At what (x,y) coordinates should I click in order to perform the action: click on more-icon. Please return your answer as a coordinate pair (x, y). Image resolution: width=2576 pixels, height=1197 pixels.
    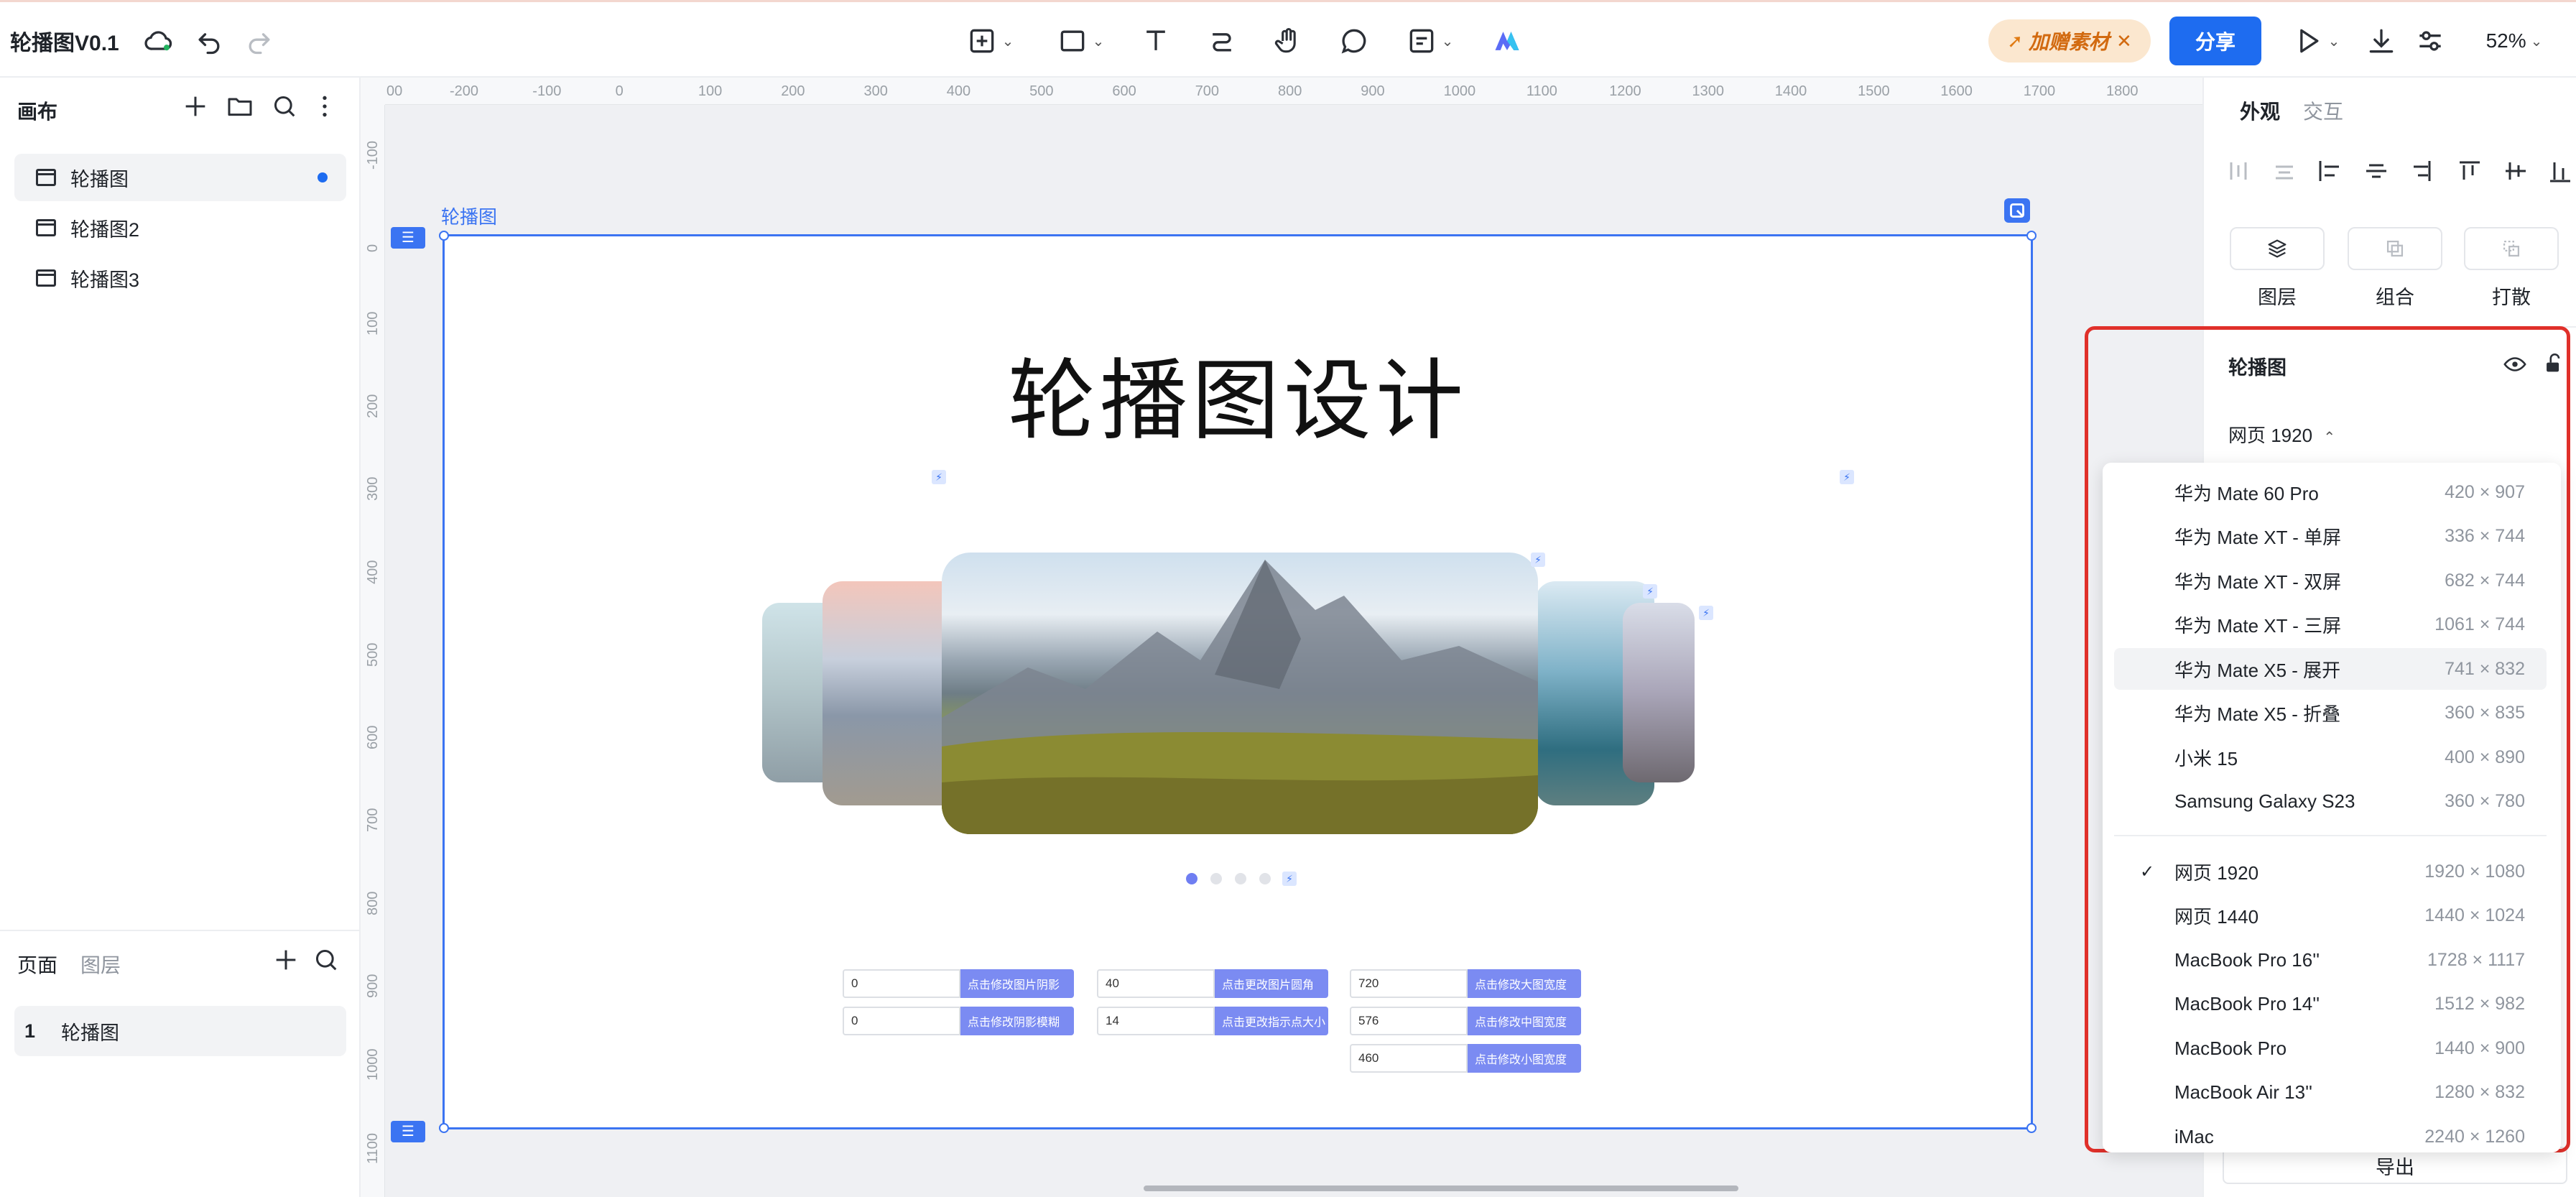
    Looking at the image, I should click on (324, 106).